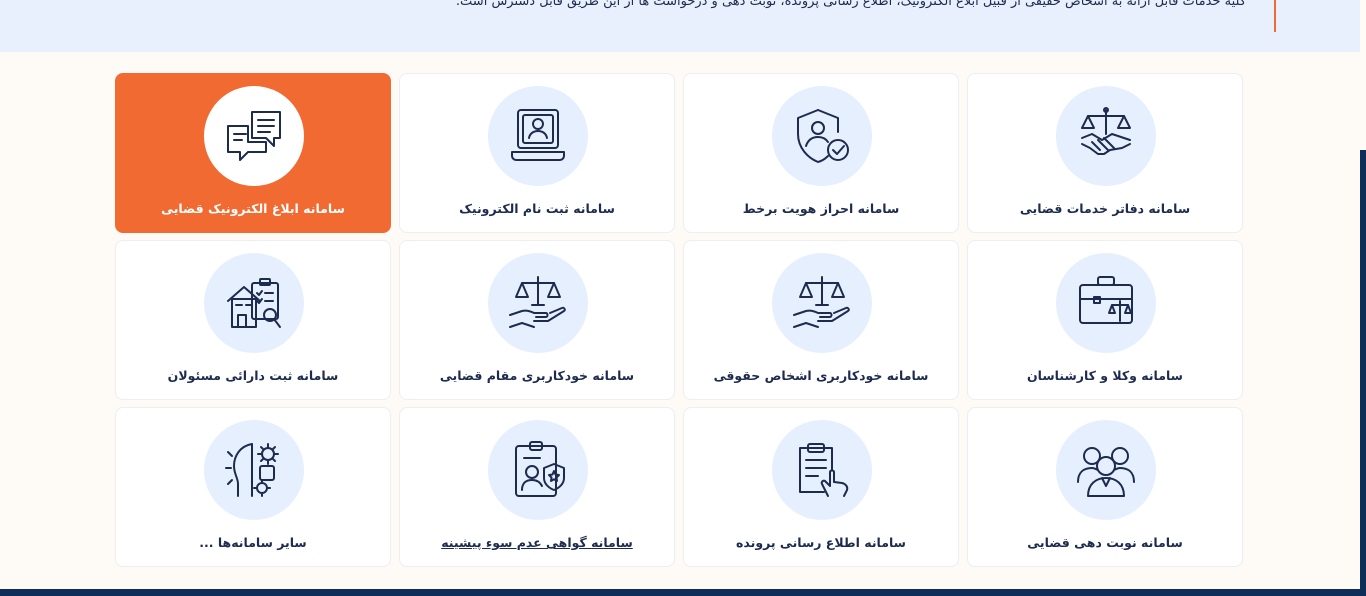 The width and height of the screenshot is (1366, 596). I want to click on card-legal-entities-selfservice: سامانه خودکاربری اشخاص حقوقی, so click(821, 320).